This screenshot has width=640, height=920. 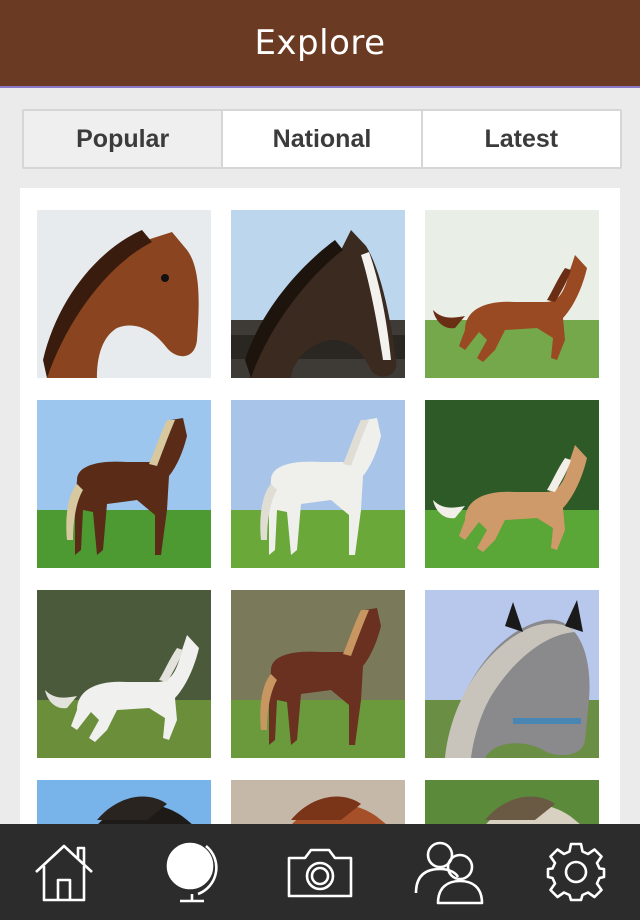 I want to click on tab-popular: Popular, so click(x=124, y=139).